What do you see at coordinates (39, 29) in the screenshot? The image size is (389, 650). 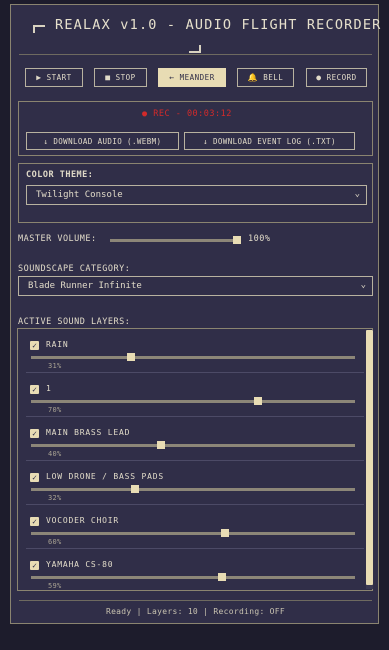 I see `corner-bracket-top-left` at bounding box center [39, 29].